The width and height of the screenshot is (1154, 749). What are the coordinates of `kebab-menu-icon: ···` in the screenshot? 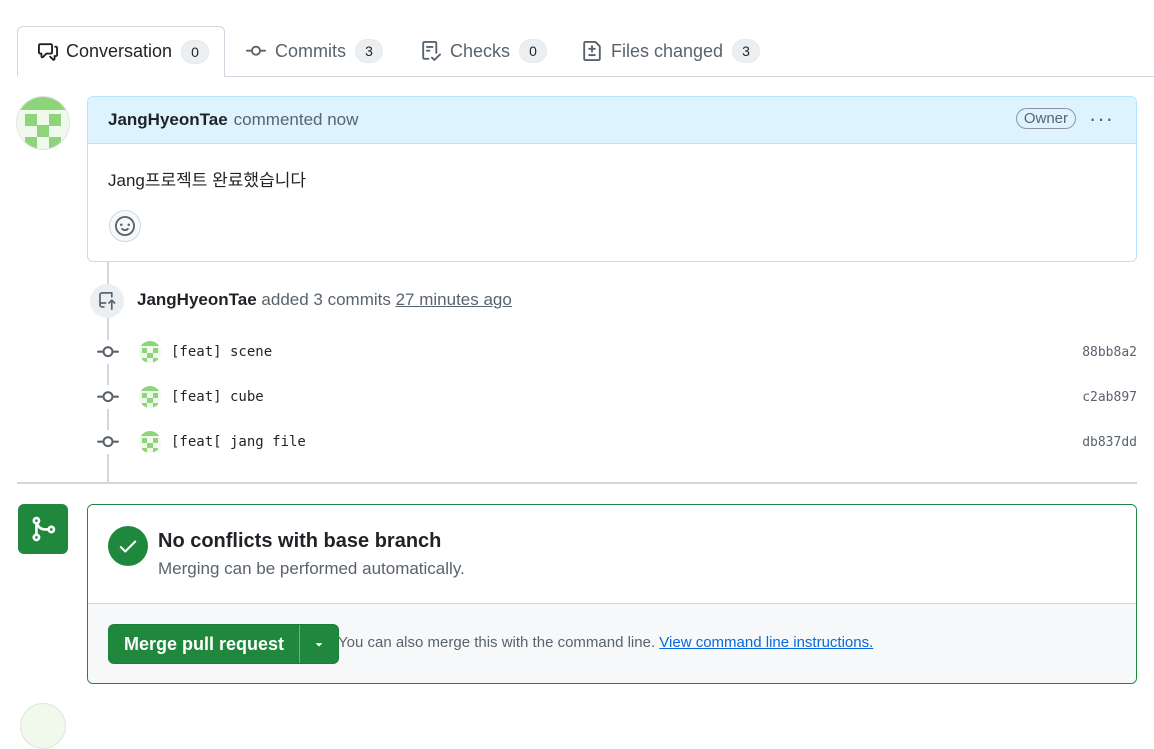 It's located at (1101, 119).